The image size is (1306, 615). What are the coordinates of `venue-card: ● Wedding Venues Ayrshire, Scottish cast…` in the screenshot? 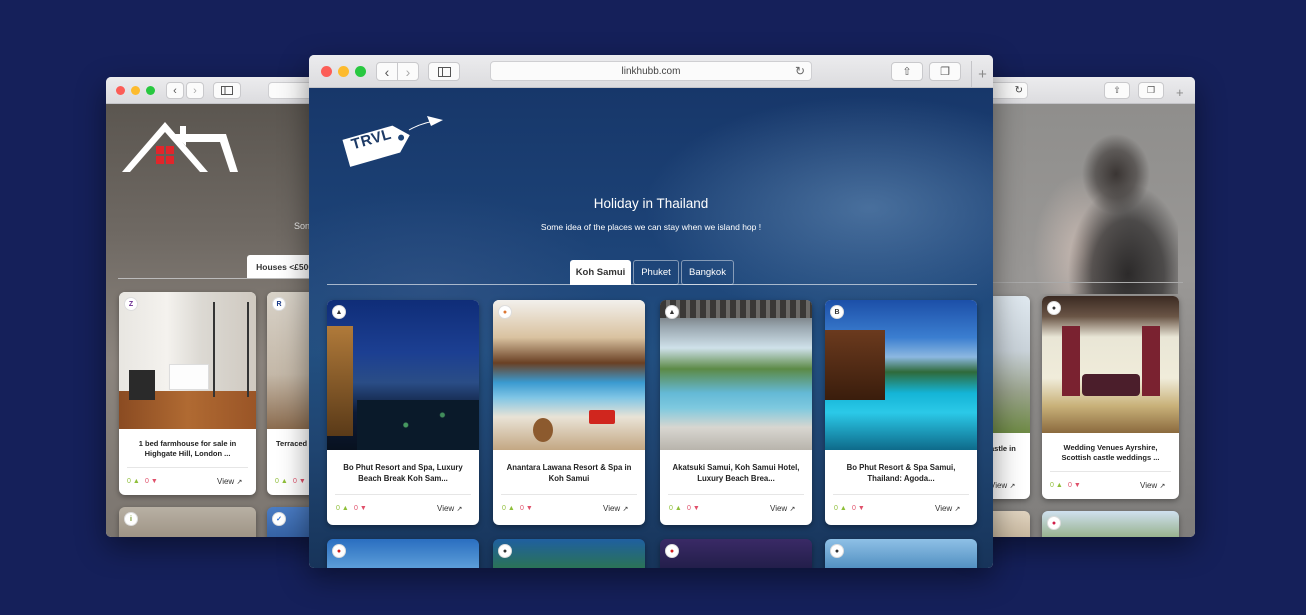 It's located at (1110, 397).